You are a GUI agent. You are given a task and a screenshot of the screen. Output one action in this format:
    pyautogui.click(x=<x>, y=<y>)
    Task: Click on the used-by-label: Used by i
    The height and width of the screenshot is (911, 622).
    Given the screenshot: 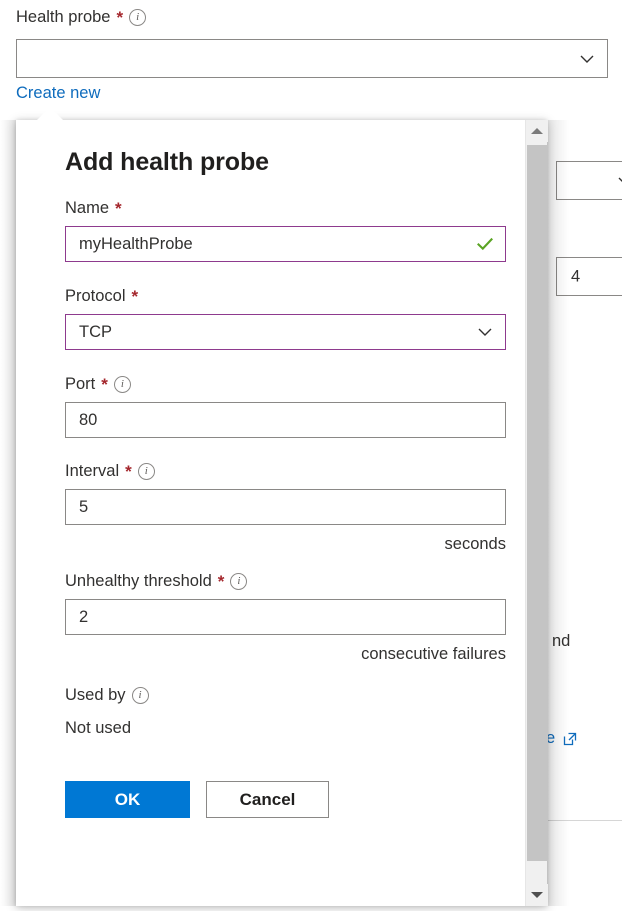 What is the action you would take?
    pyautogui.click(x=275, y=695)
    